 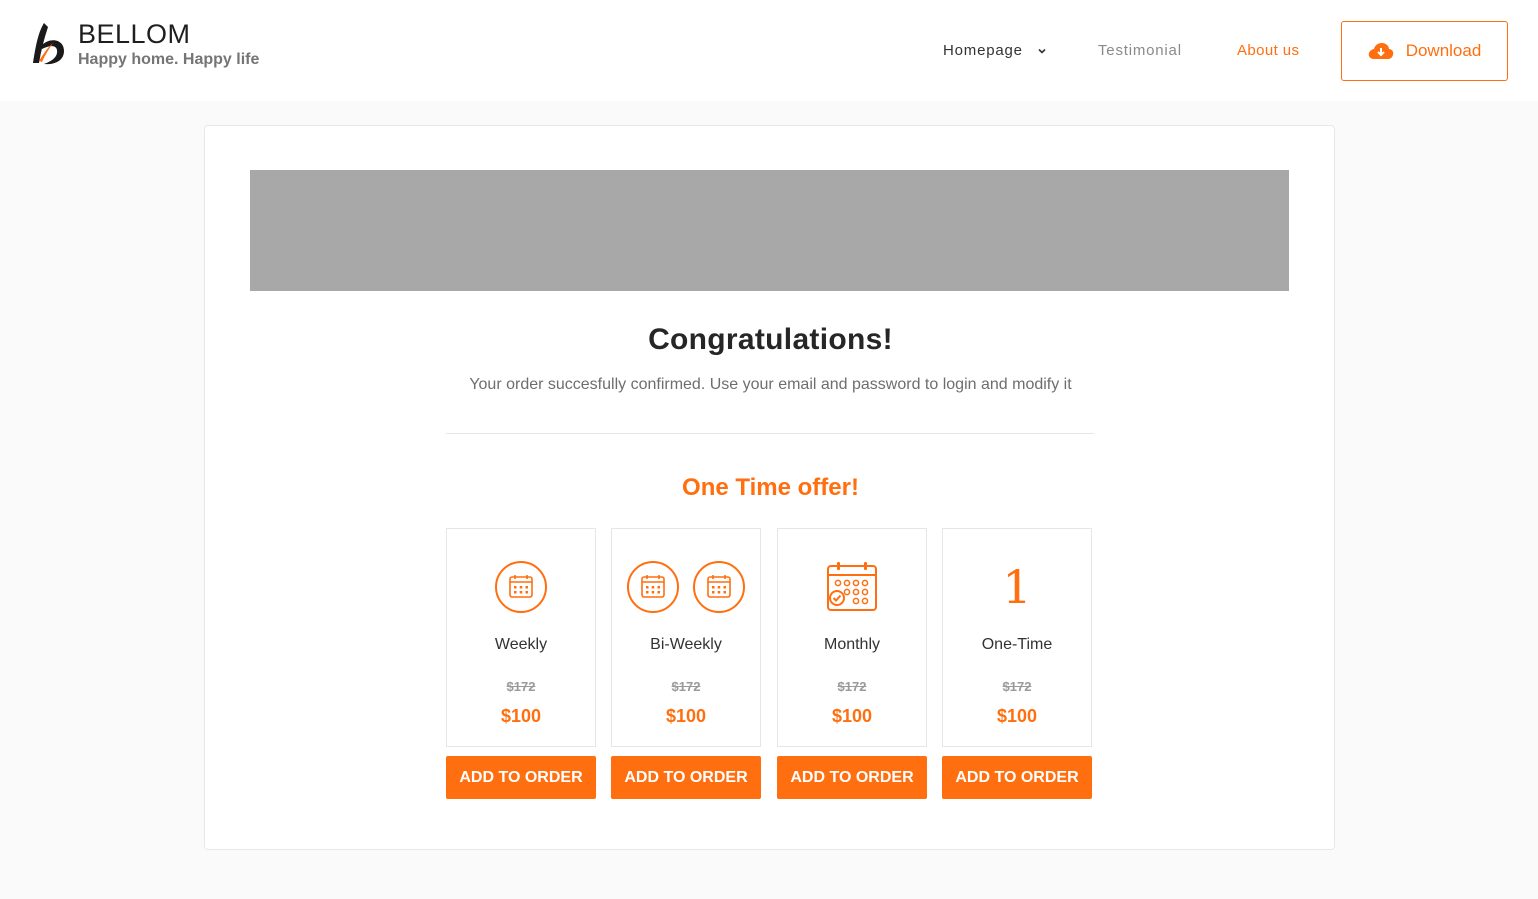 What do you see at coordinates (769, 230) in the screenshot?
I see `banner-image-placeholder` at bounding box center [769, 230].